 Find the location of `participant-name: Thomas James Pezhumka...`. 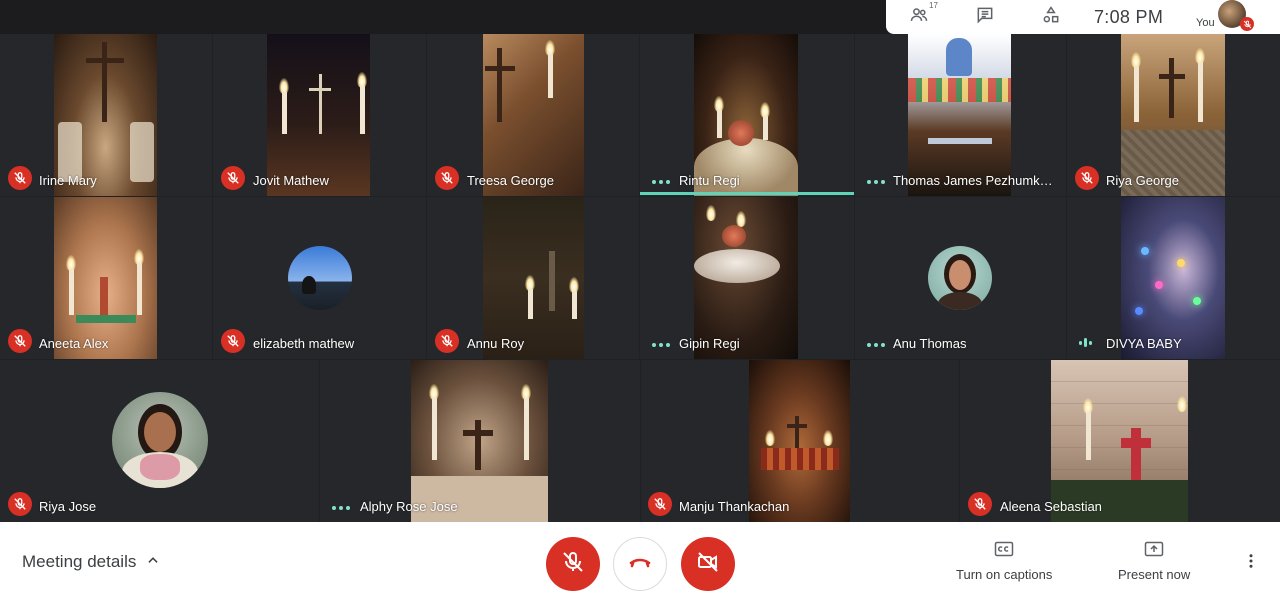

participant-name: Thomas James Pezhumka... is located at coordinates (975, 180).